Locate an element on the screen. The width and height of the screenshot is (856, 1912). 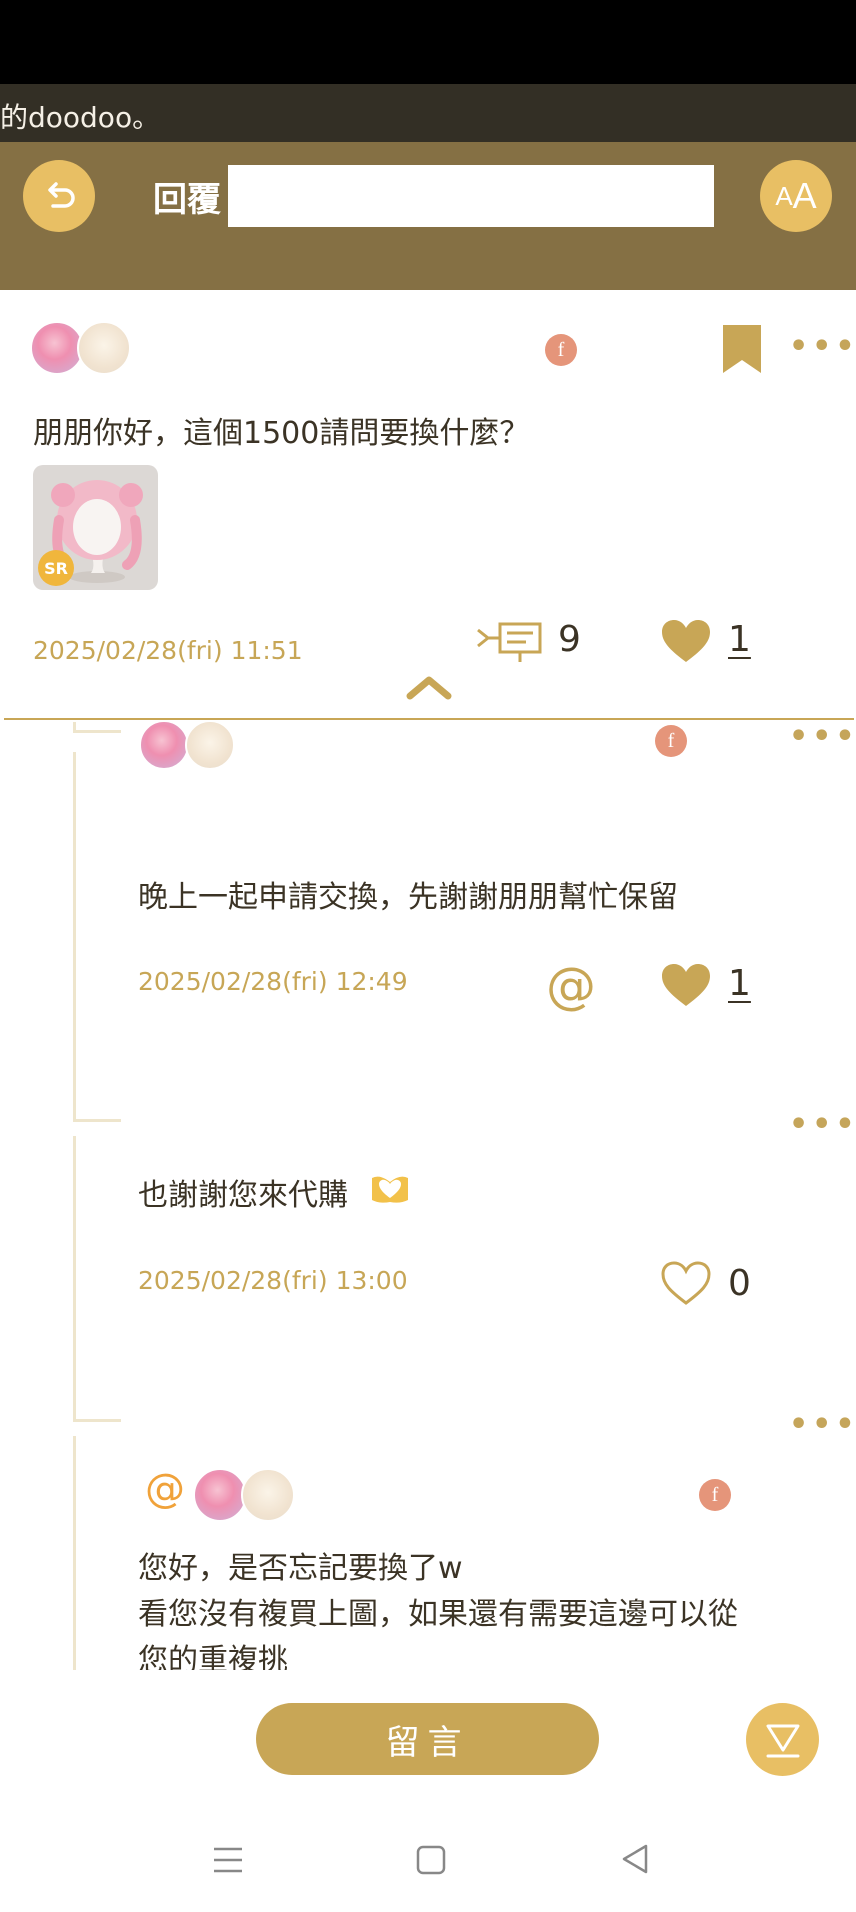
scroll-to-bottom-button is located at coordinates (782, 1739).